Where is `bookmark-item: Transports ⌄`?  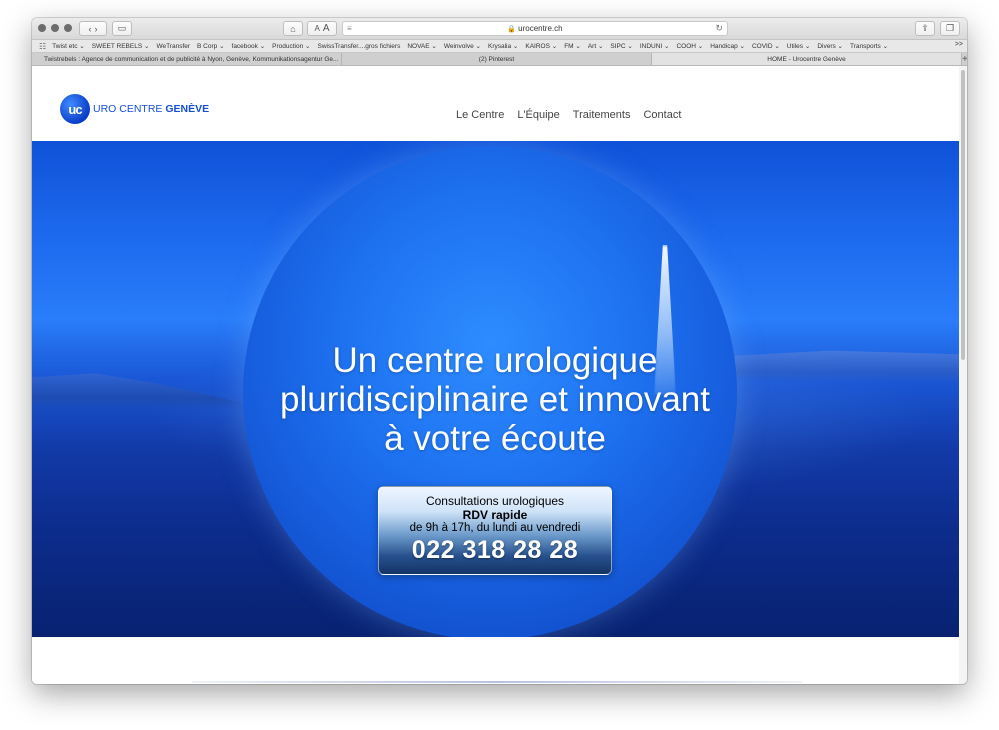
bookmark-item: Transports ⌄ is located at coordinates (869, 46).